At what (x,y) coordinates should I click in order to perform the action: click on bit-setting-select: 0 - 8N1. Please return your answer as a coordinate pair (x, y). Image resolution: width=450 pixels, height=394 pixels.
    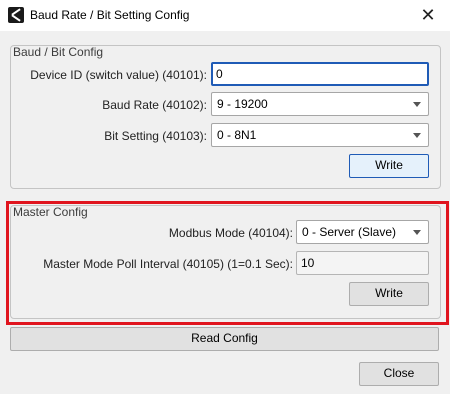
    Looking at the image, I should click on (320, 135).